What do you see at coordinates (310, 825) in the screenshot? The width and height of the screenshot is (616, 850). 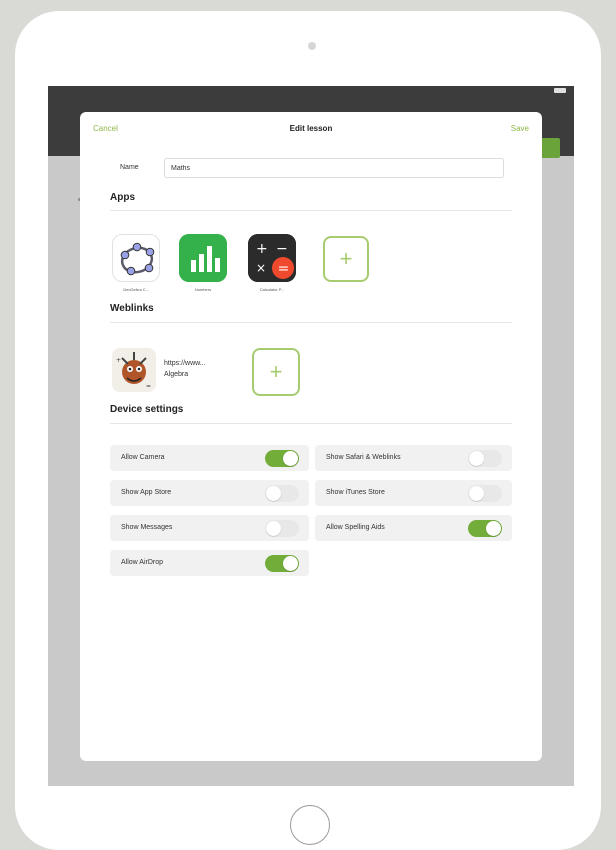 I see `home-button` at bounding box center [310, 825].